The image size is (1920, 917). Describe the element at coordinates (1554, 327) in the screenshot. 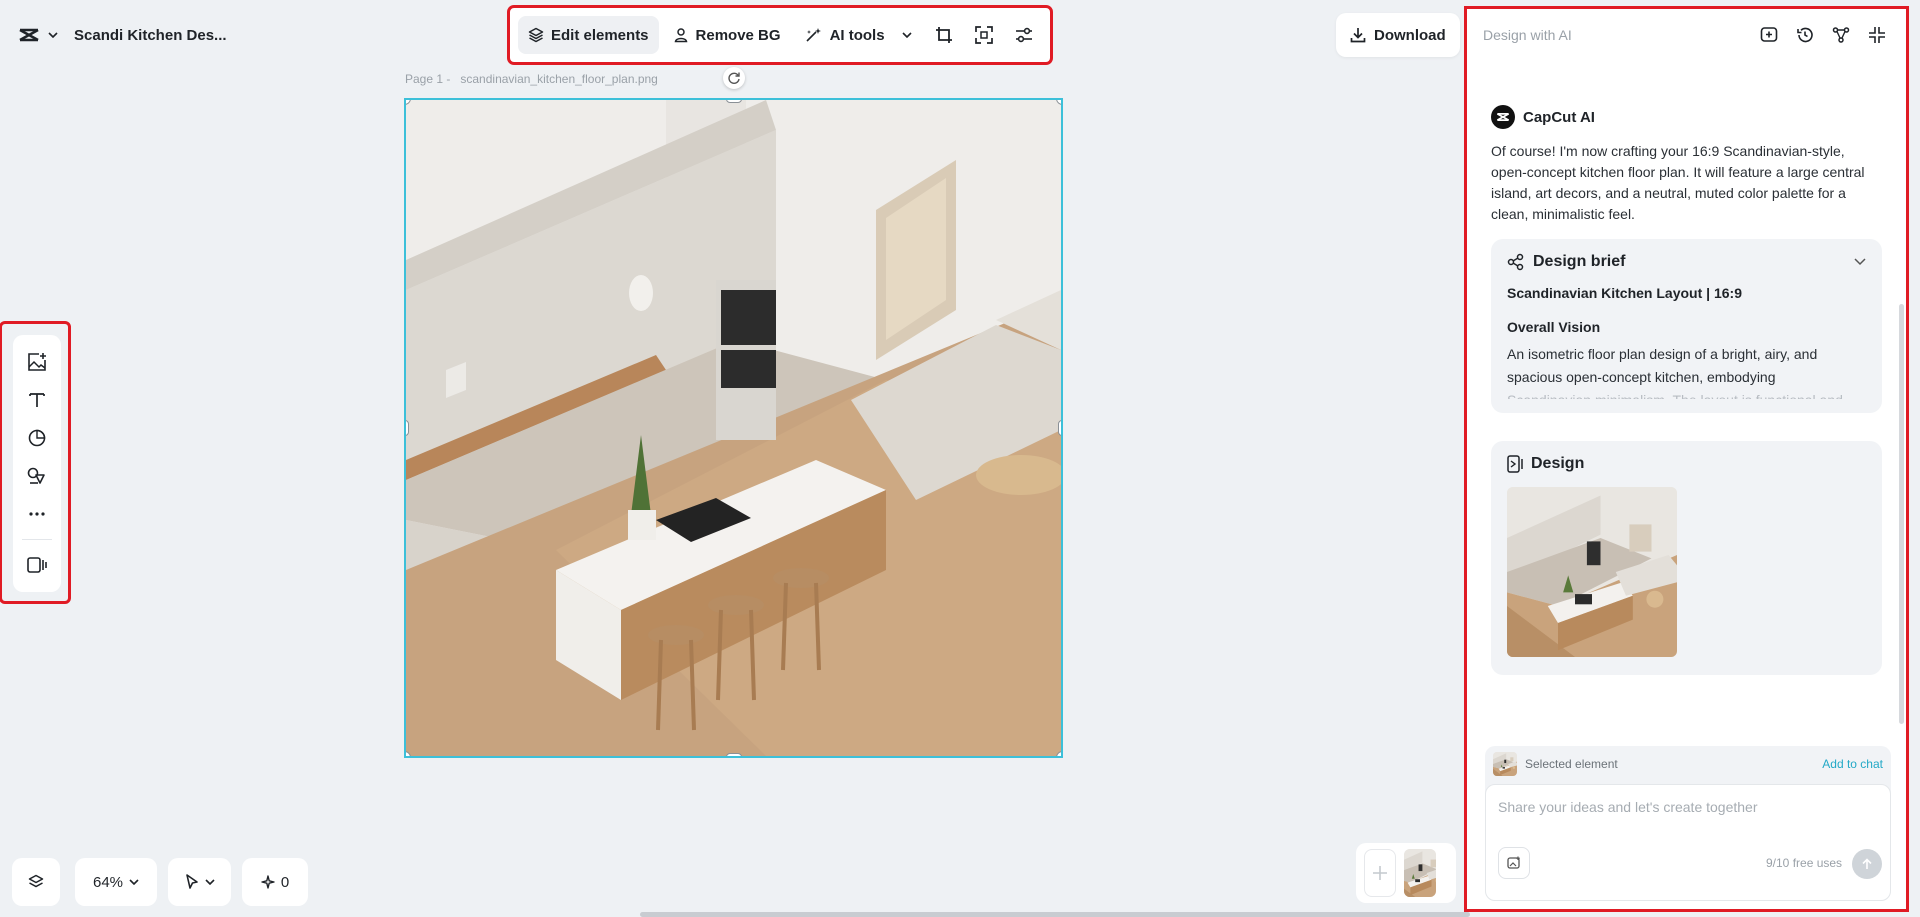

I see `brief-section-heading: Overall Vision` at that location.